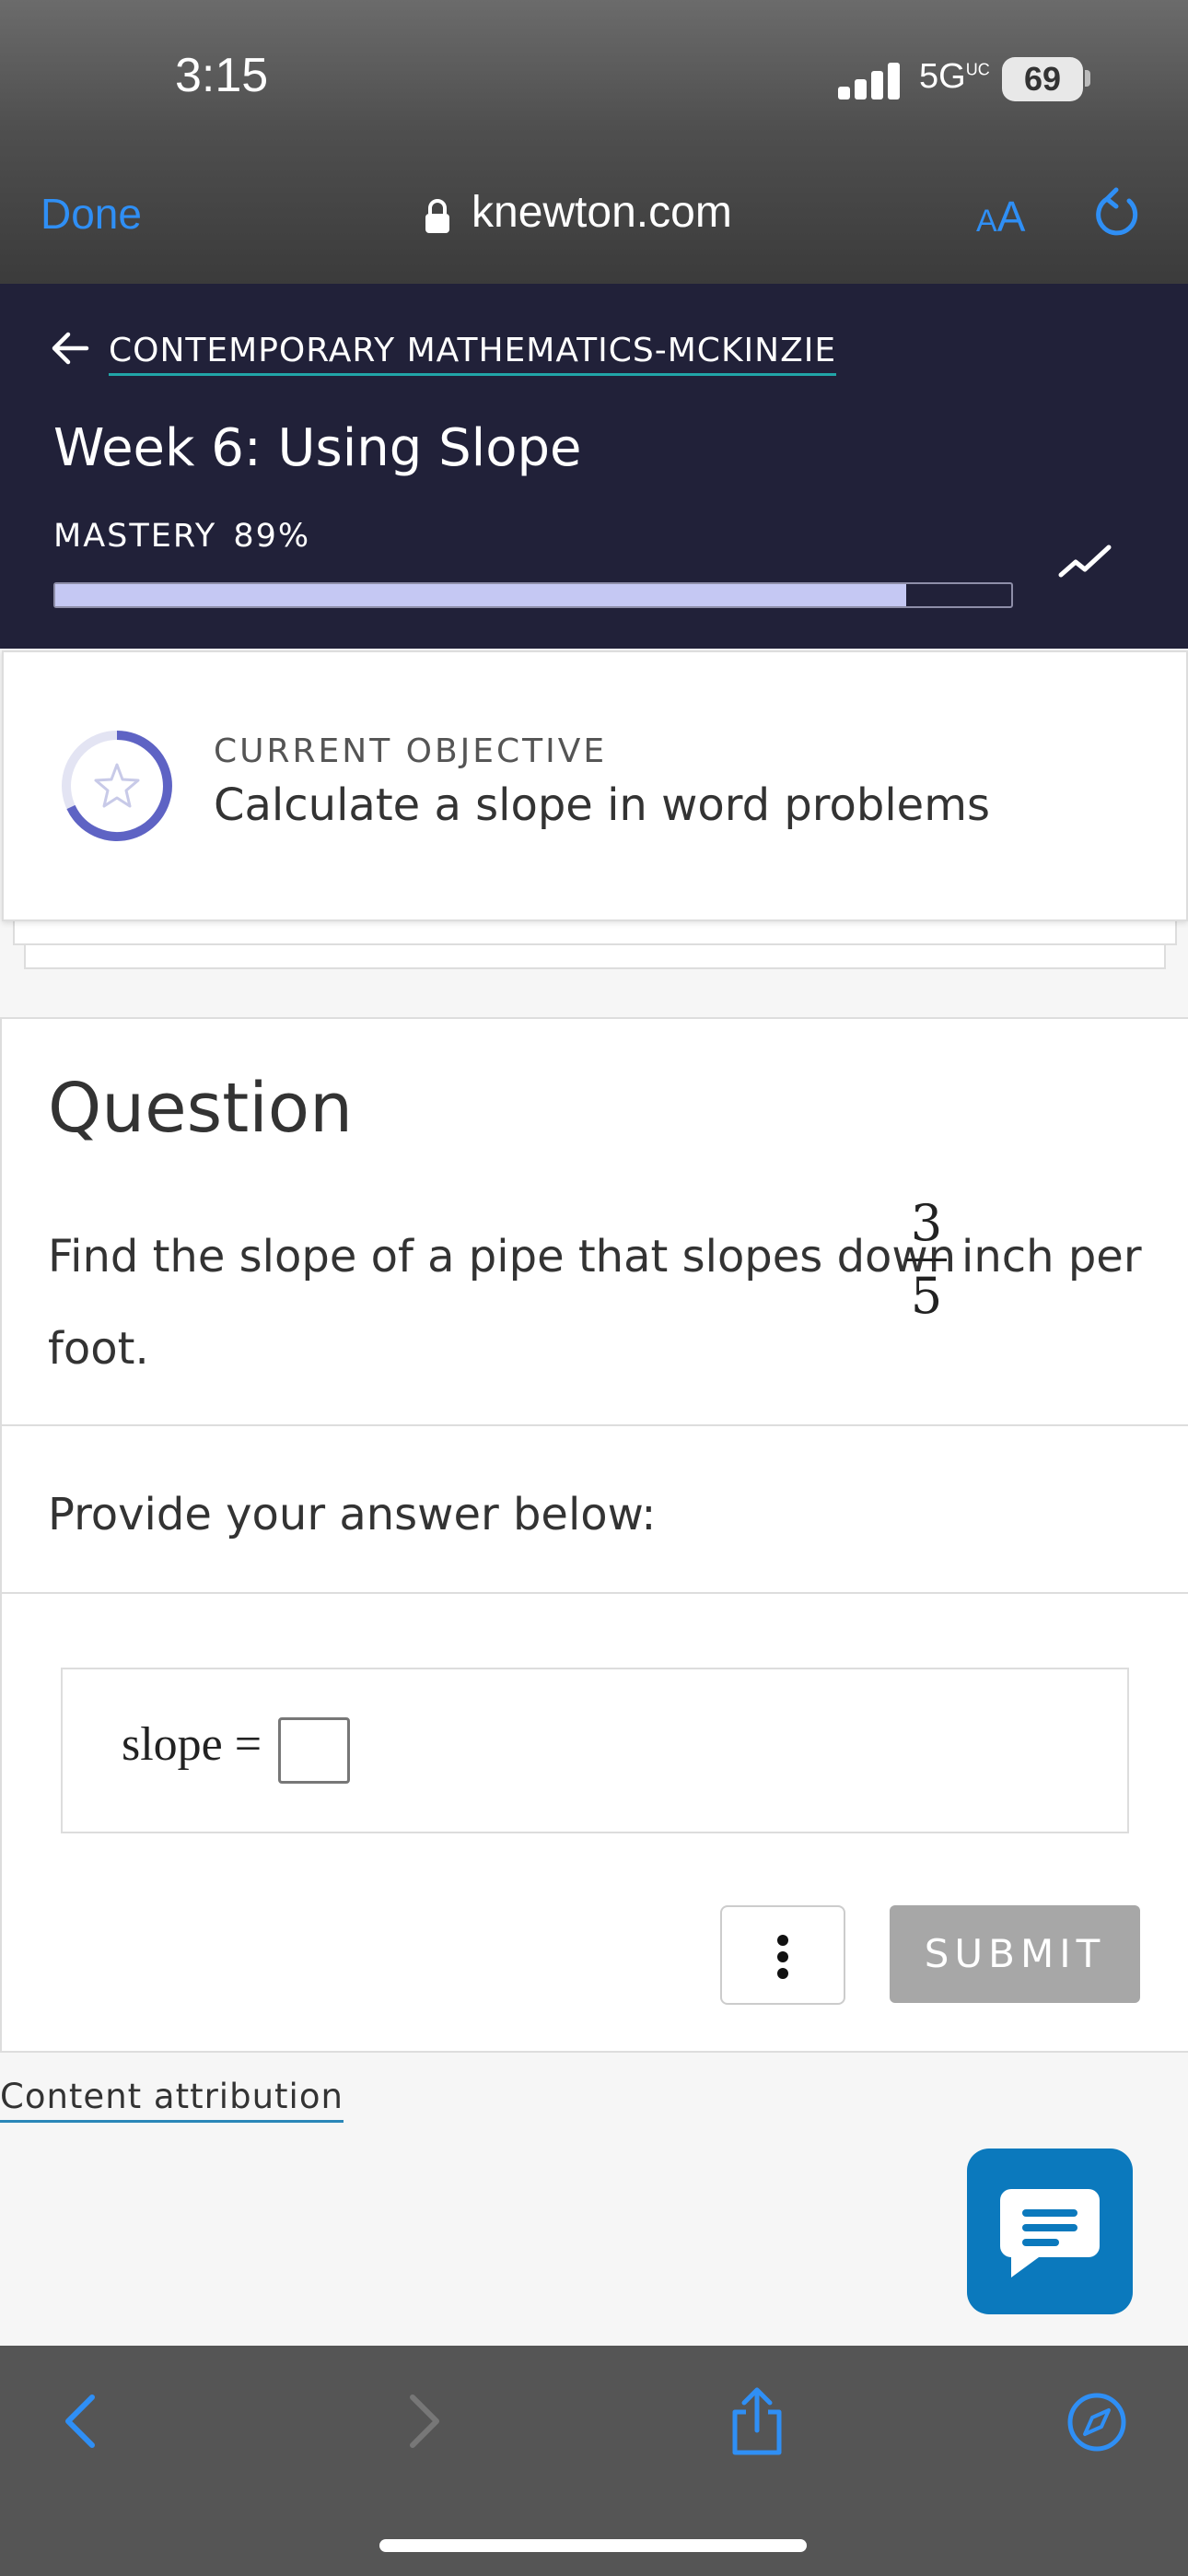  Describe the element at coordinates (1015, 1954) in the screenshot. I see `submit-button: SUBMIT` at that location.